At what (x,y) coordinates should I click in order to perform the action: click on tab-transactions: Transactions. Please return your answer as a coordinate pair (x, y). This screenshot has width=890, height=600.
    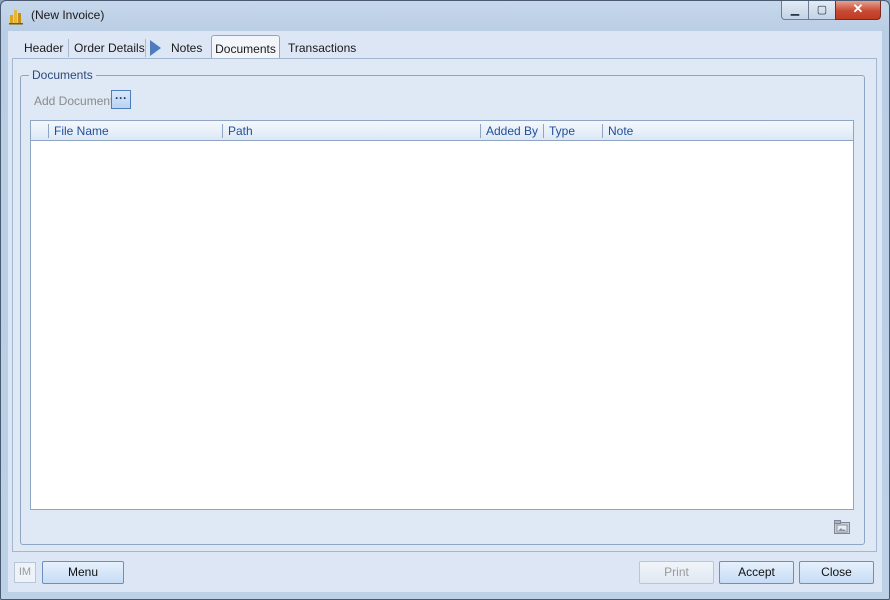
    Looking at the image, I should click on (322, 48).